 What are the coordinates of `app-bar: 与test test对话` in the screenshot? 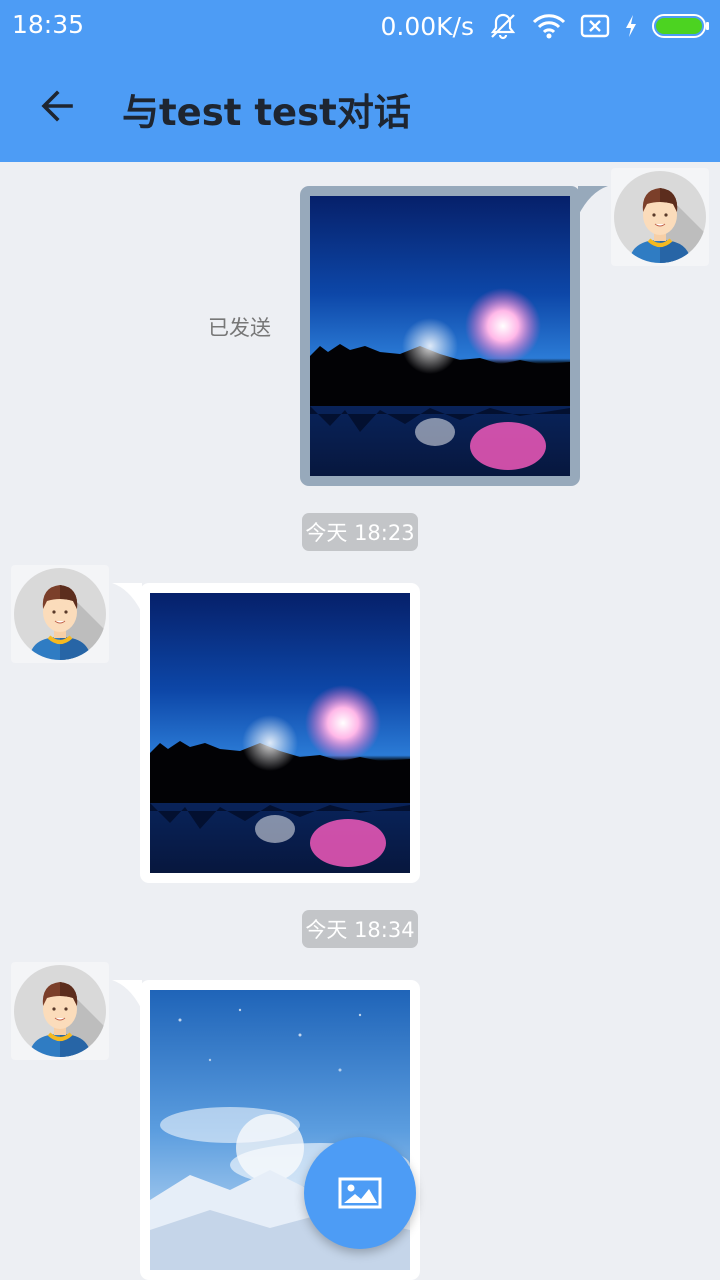 It's located at (360, 107).